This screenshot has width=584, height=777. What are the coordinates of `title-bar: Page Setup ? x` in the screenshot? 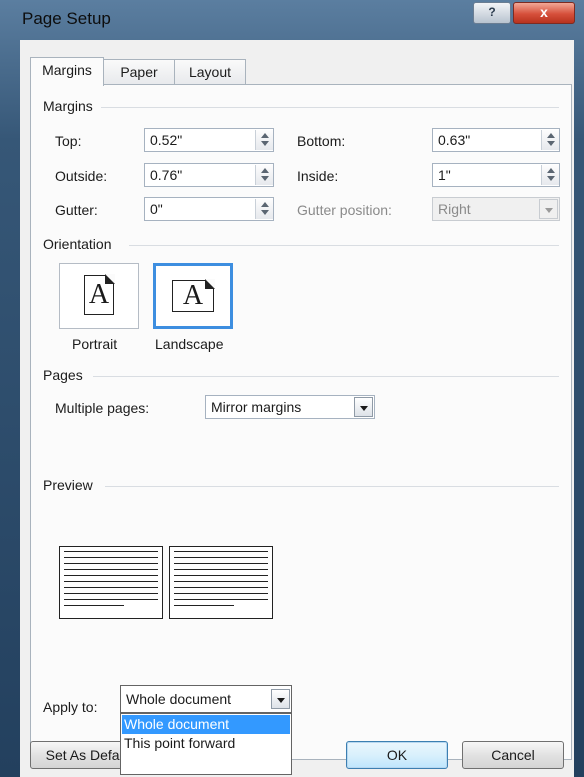 It's located at (292, 20).